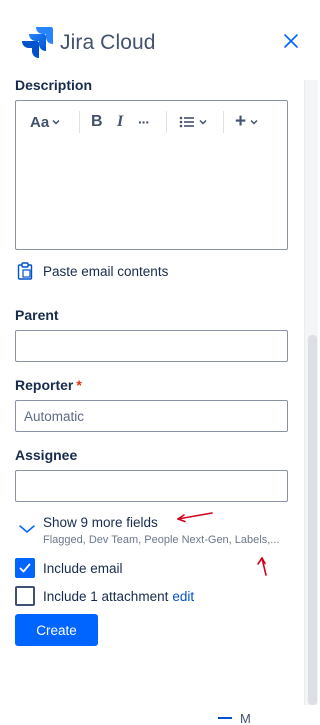  Describe the element at coordinates (100, 522) in the screenshot. I see `show-more-fields-title: Show 9 more fields` at that location.